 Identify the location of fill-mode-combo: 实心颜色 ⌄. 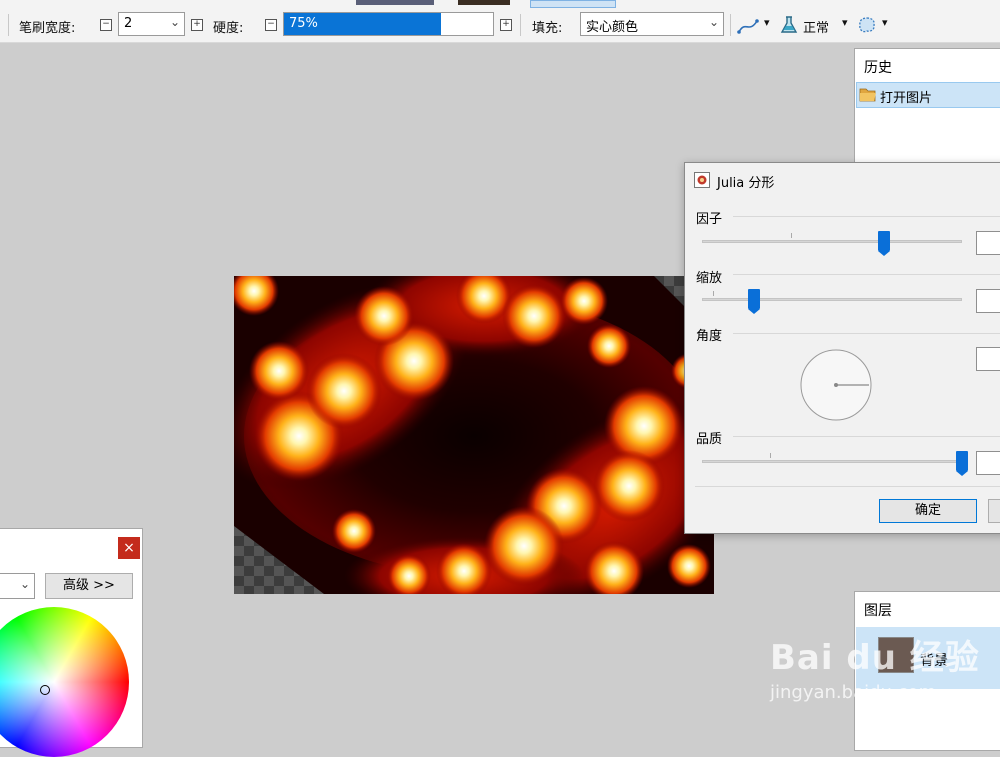
(652, 24).